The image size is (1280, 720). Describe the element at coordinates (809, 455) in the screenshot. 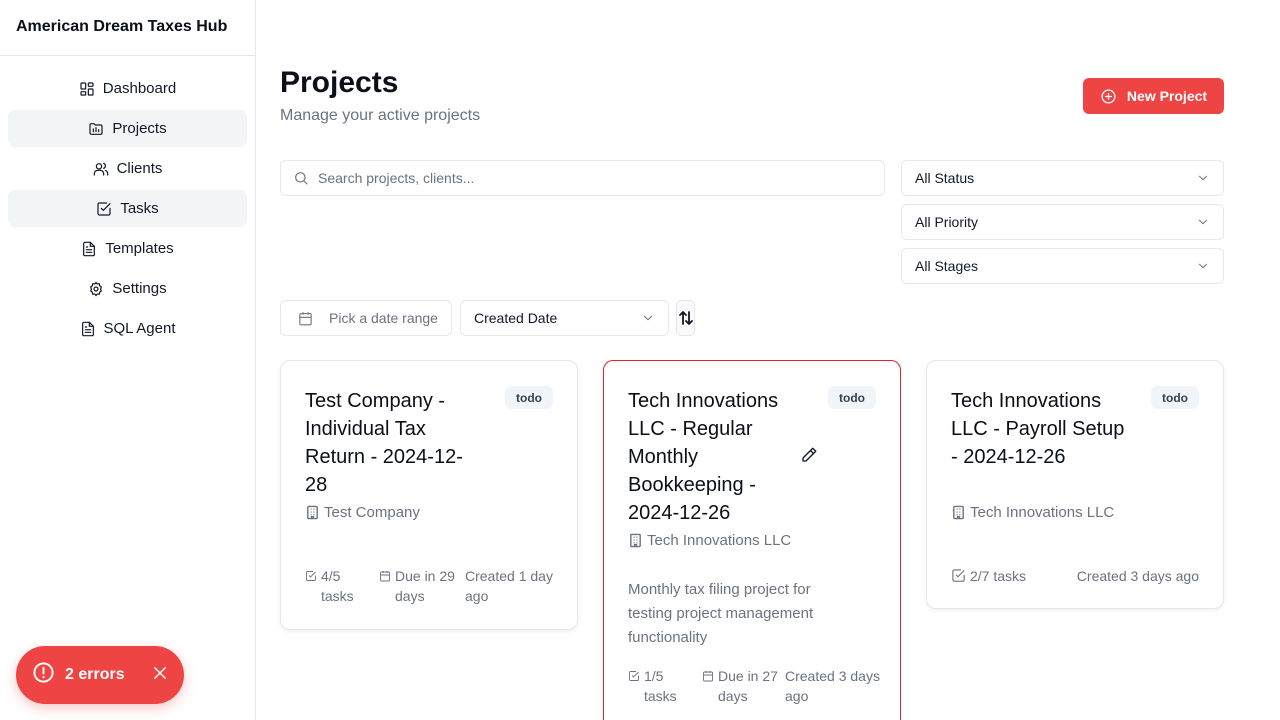

I see `edit-pencil-icon` at that location.